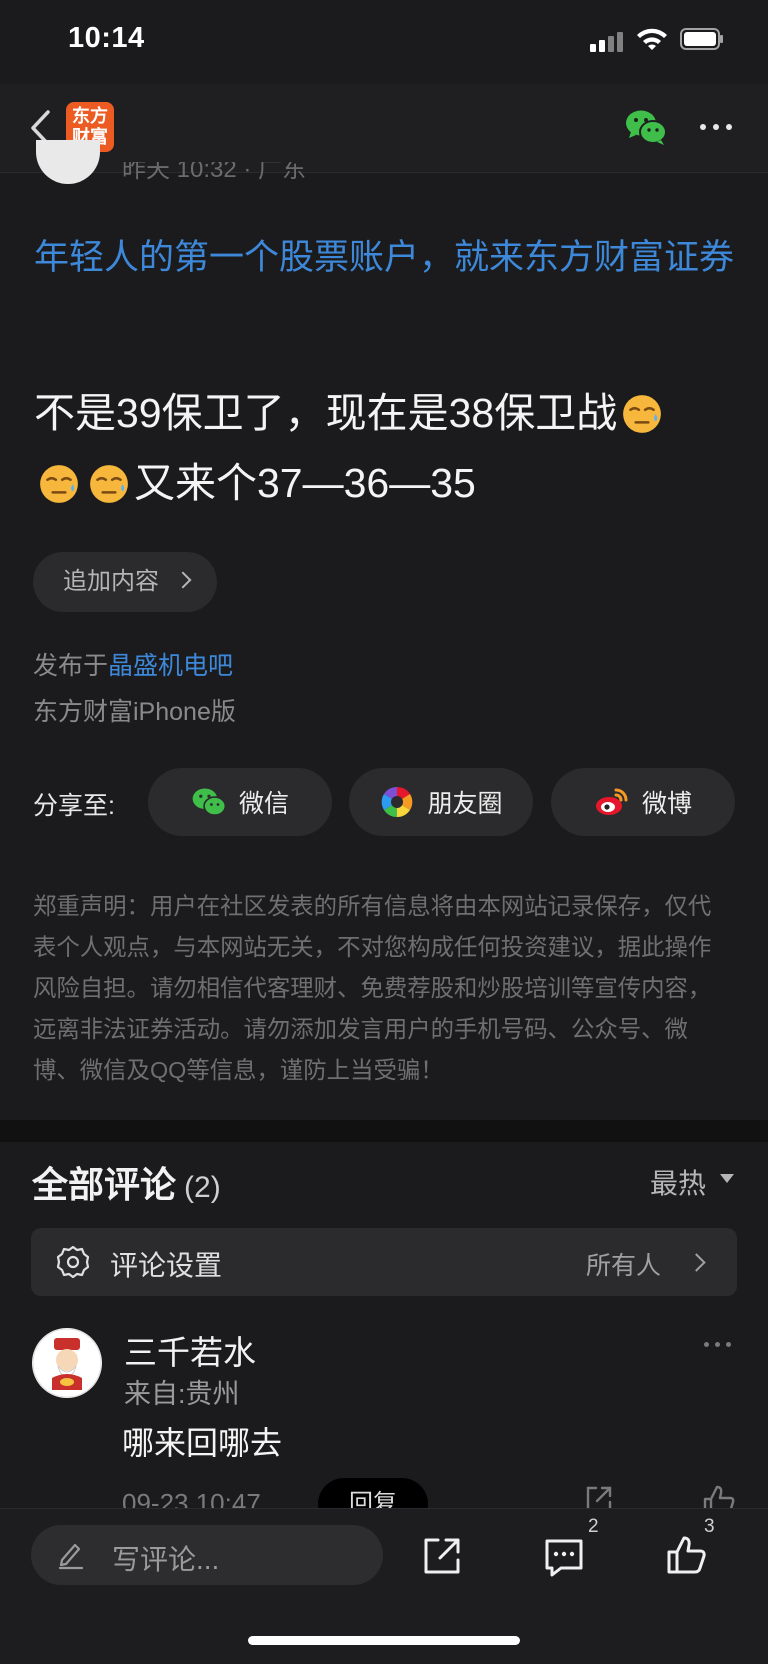  Describe the element at coordinates (170, 666) in the screenshot. I see `forum-link: 晶盛机电吧` at that location.